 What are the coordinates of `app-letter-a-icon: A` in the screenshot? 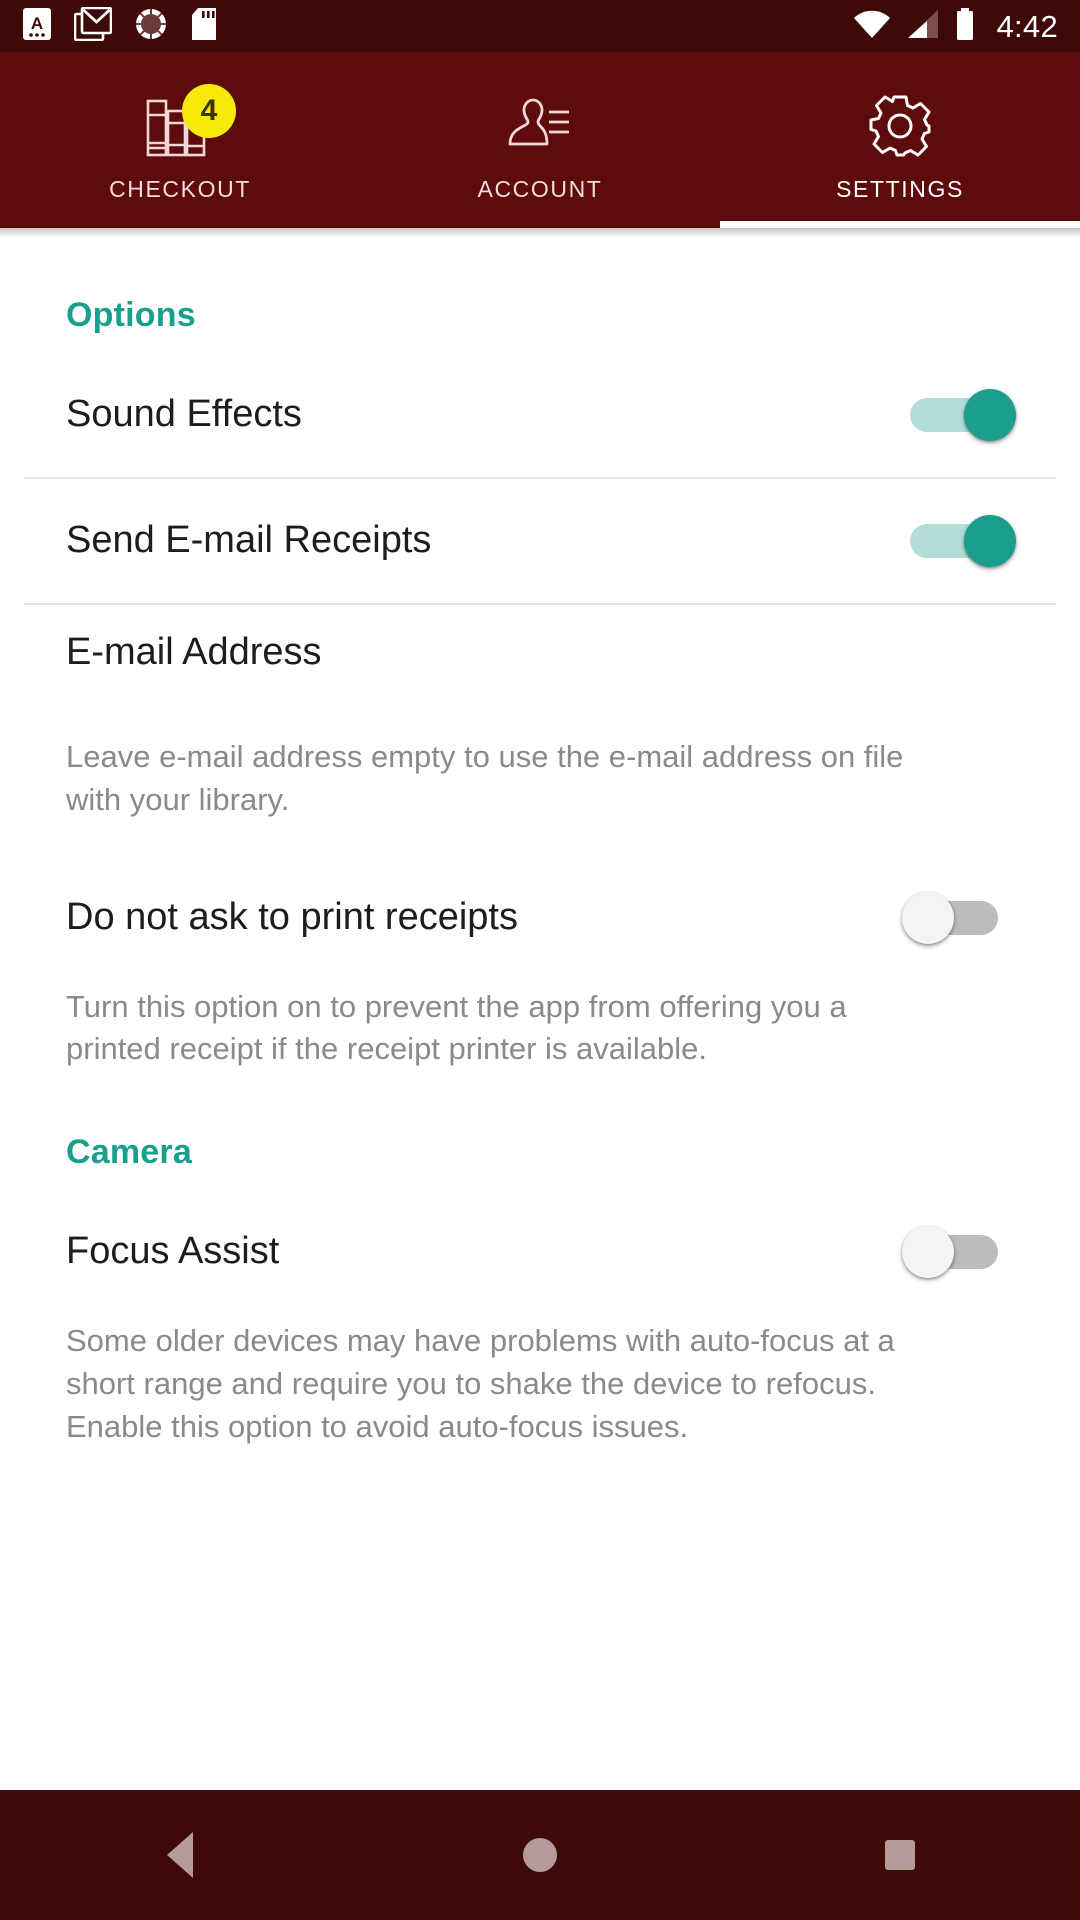 It's located at (37, 26).